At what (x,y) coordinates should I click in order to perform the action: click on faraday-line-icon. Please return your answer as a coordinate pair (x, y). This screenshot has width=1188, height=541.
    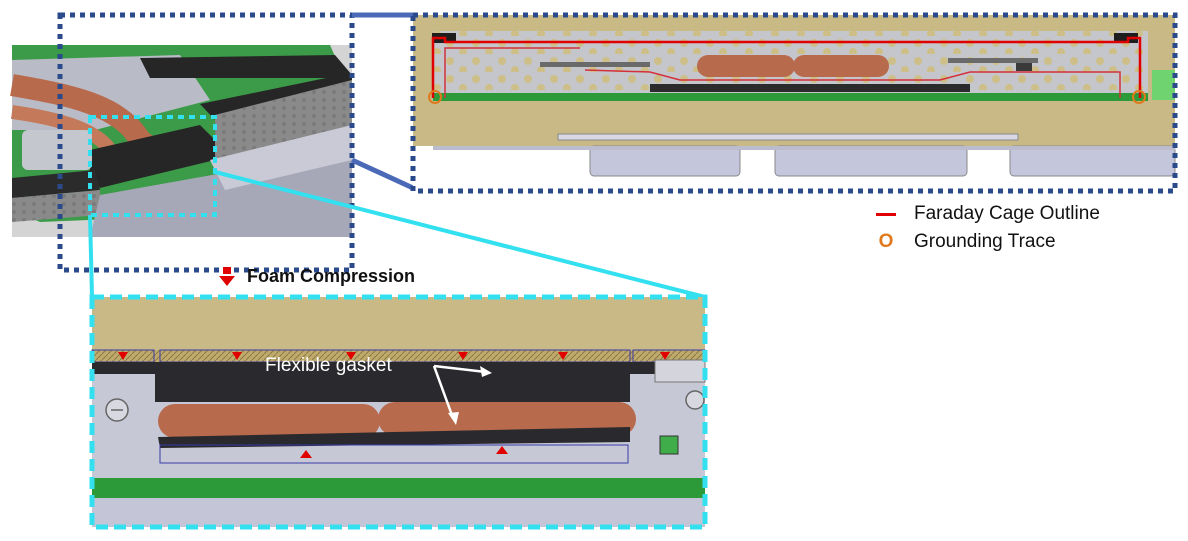
    Looking at the image, I should click on (886, 214).